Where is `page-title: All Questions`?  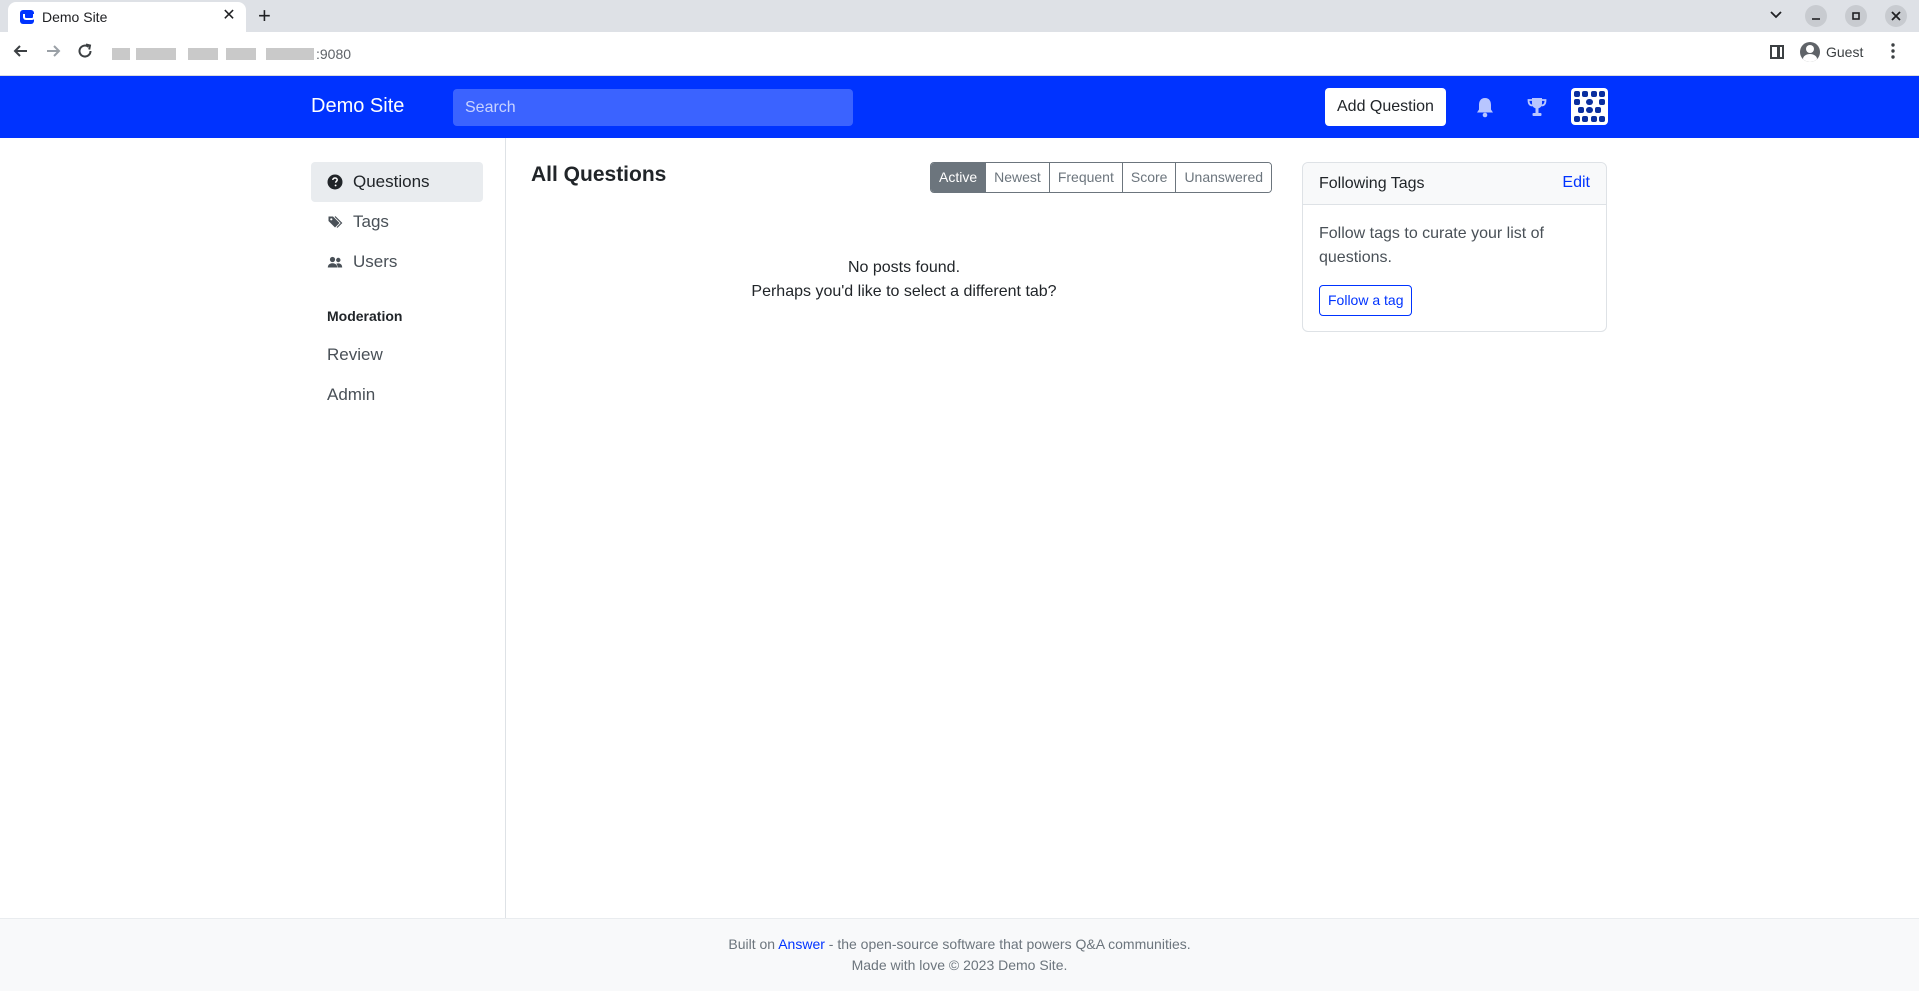 page-title: All Questions is located at coordinates (599, 174).